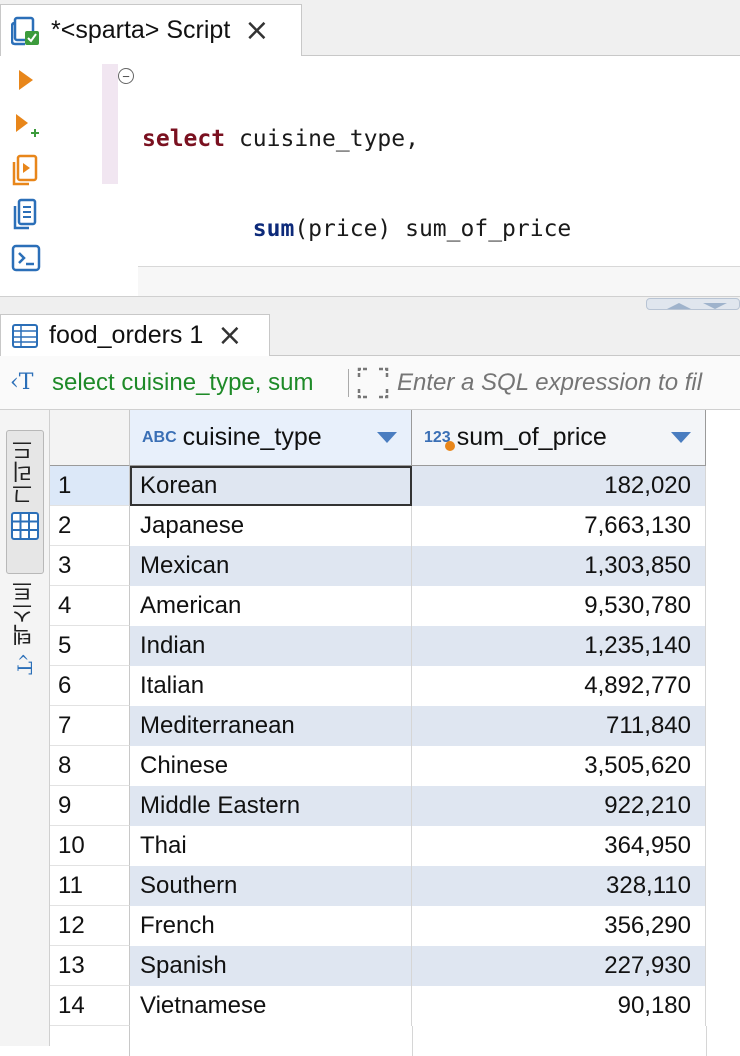  Describe the element at coordinates (126, 76) in the screenshot. I see `fold-collapse-icon: −` at that location.